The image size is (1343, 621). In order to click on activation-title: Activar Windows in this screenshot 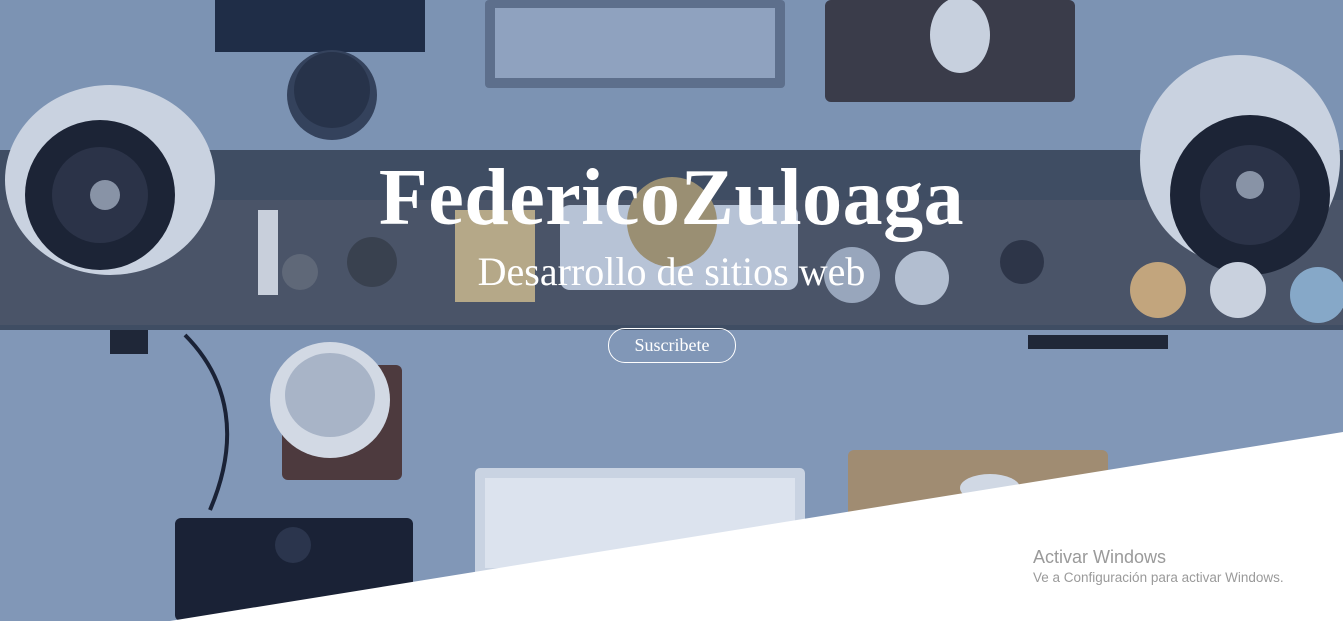, I will do `click(1100, 557)`.